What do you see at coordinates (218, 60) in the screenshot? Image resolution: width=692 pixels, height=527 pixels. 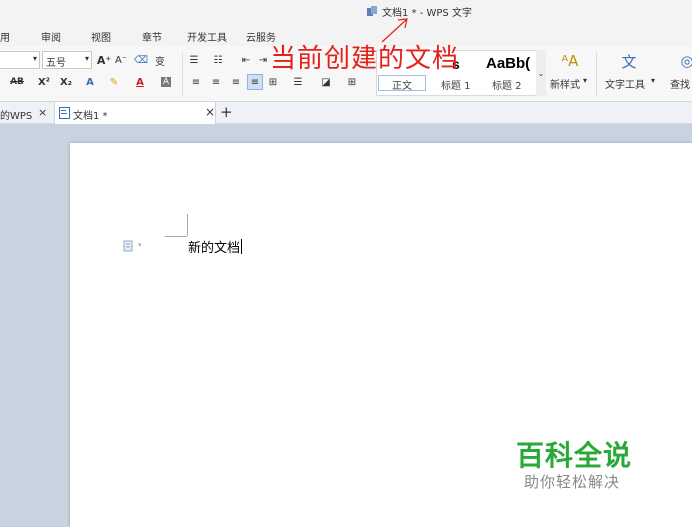 I see `numbered-list-icon: ☷` at bounding box center [218, 60].